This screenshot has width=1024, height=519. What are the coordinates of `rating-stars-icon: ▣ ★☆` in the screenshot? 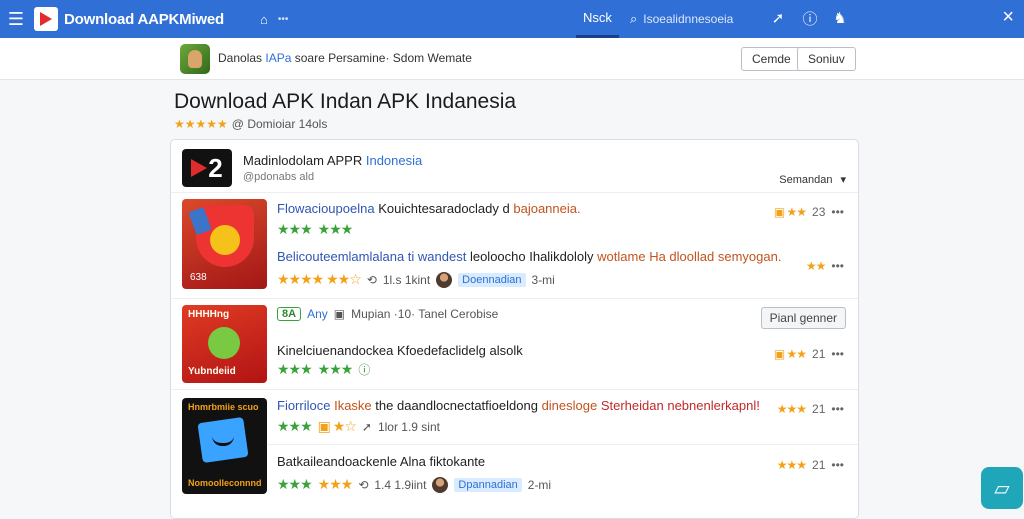 It's located at (337, 426).